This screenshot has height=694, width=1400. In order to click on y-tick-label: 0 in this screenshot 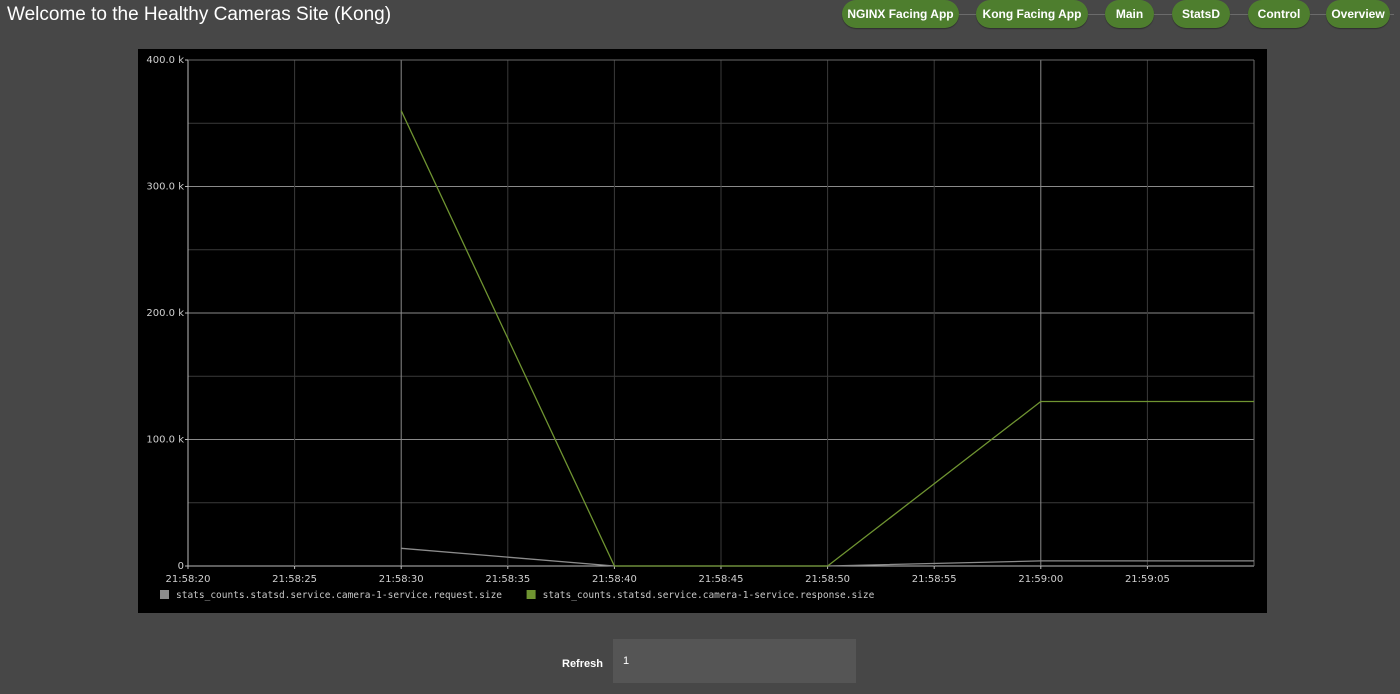, I will do `click(181, 566)`.